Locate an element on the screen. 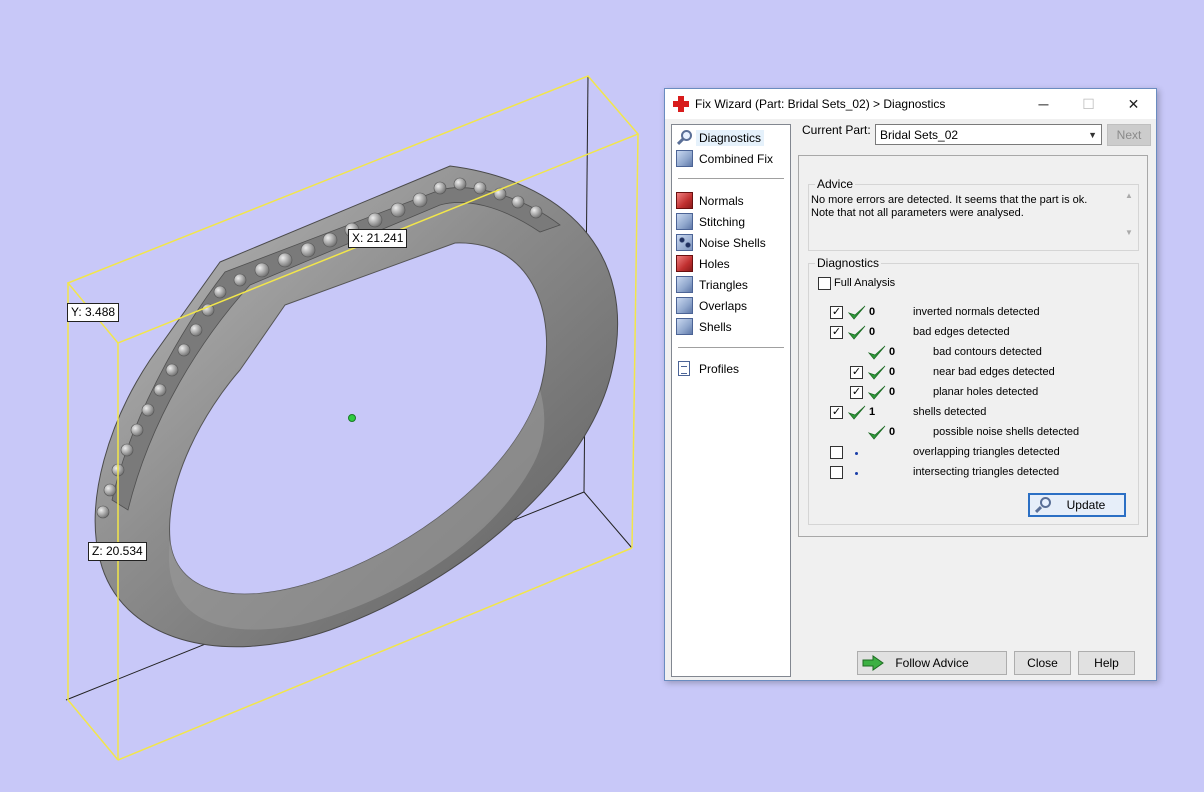 The height and width of the screenshot is (792, 1204). nav-item-holes: Holes is located at coordinates (731, 263).